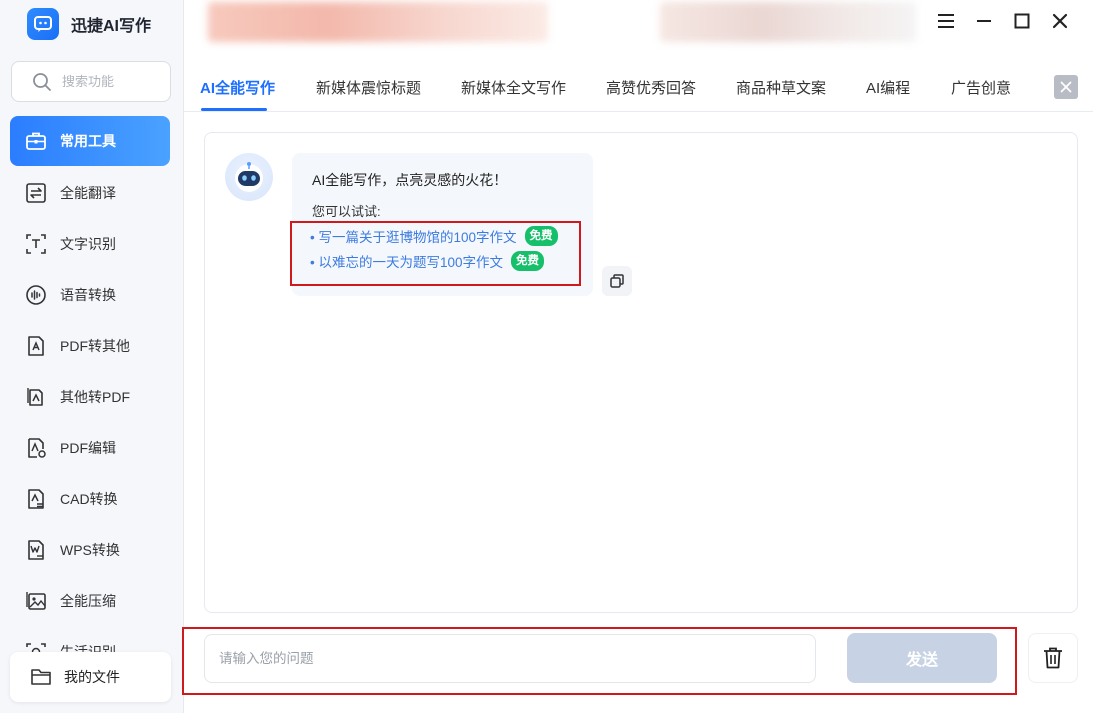  Describe the element at coordinates (638, 25) in the screenshot. I see `title-bar` at that location.